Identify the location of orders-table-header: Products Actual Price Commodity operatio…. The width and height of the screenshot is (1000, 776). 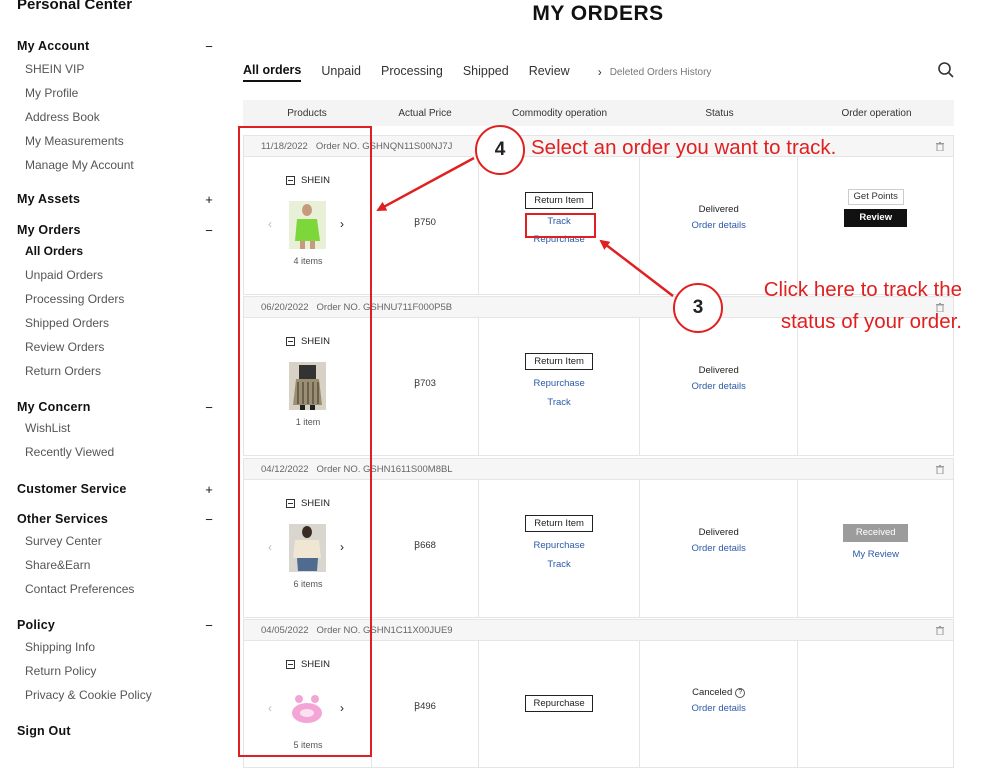
(598, 113).